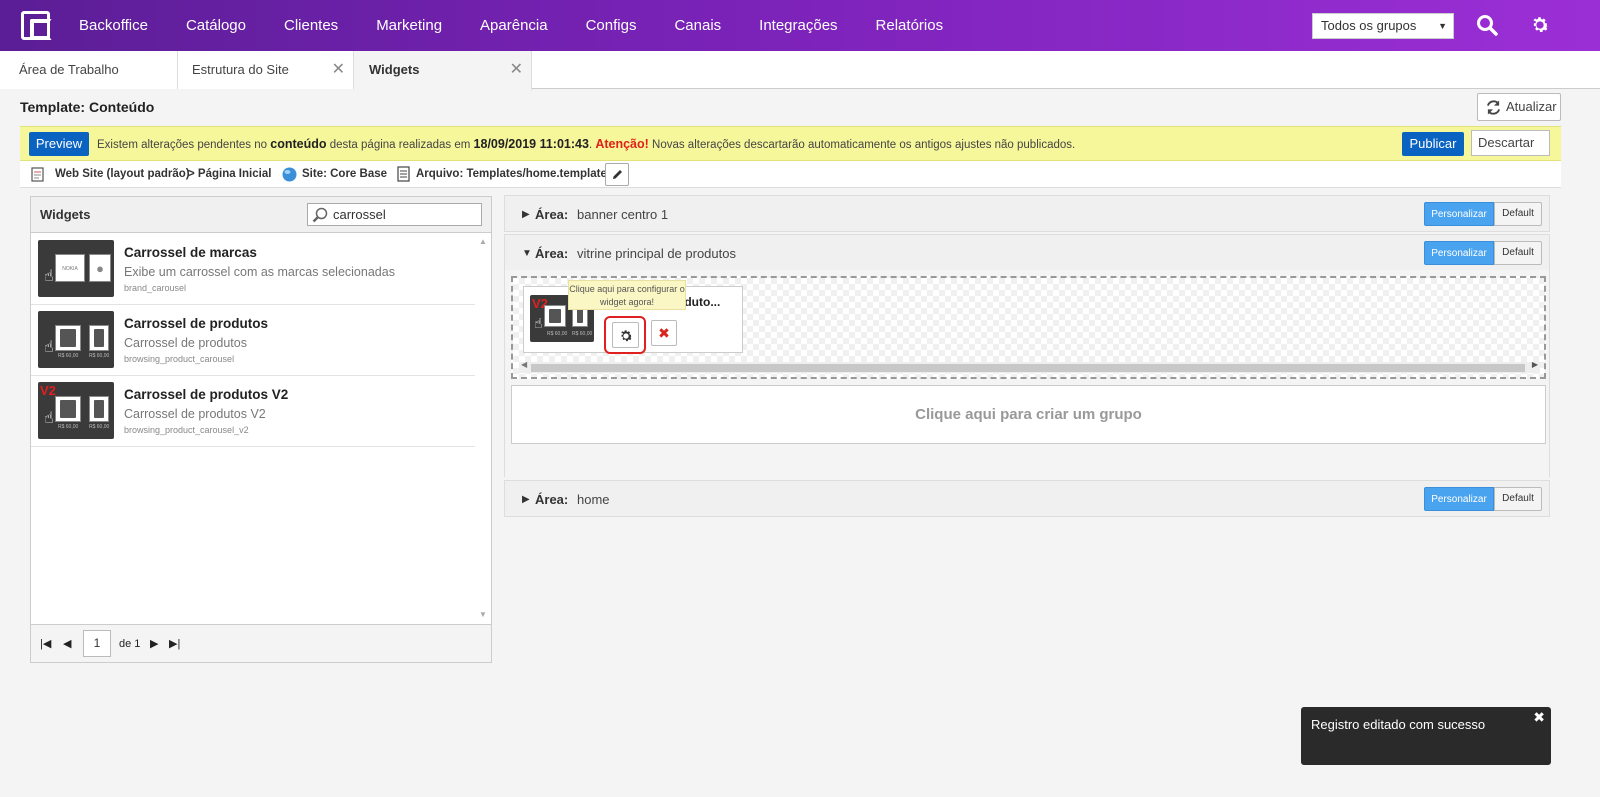 This screenshot has width=1600, height=797. I want to click on attention-label: Atenção!, so click(622, 144).